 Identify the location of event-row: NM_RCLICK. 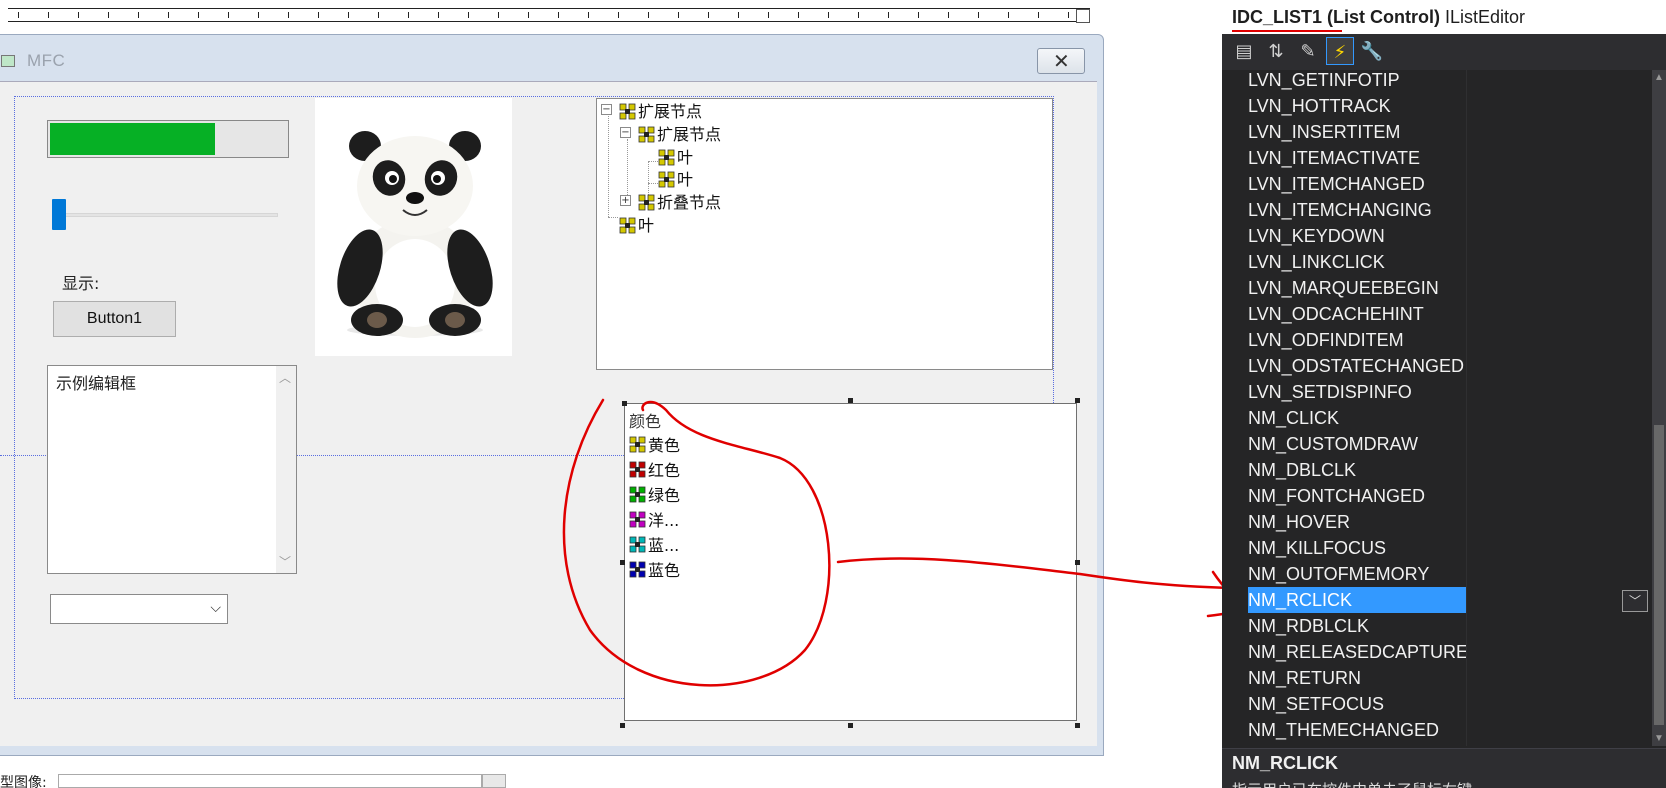
(1357, 600).